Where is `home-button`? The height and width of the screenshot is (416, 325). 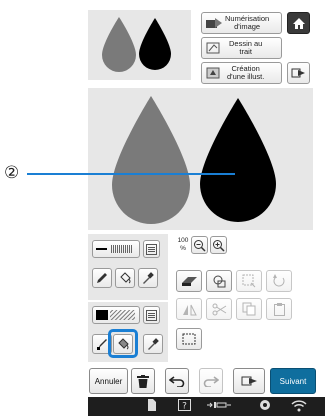
home-button is located at coordinates (298, 23).